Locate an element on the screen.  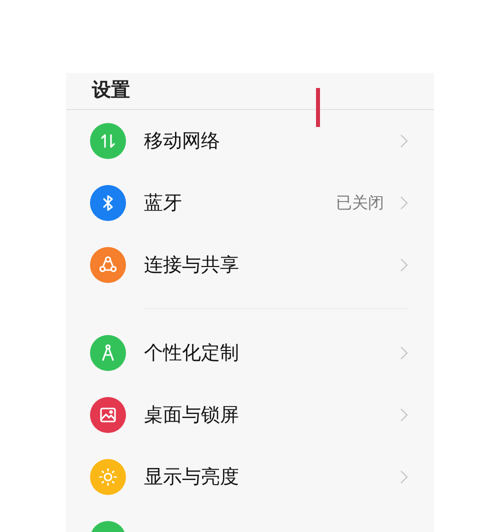
settings-row: 移动网络 is located at coordinates (250, 141).